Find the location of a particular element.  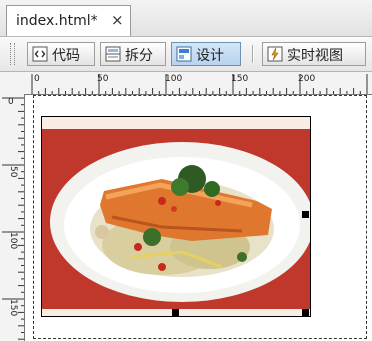

horizontal-ruler-ticks is located at coordinates (199, 84).